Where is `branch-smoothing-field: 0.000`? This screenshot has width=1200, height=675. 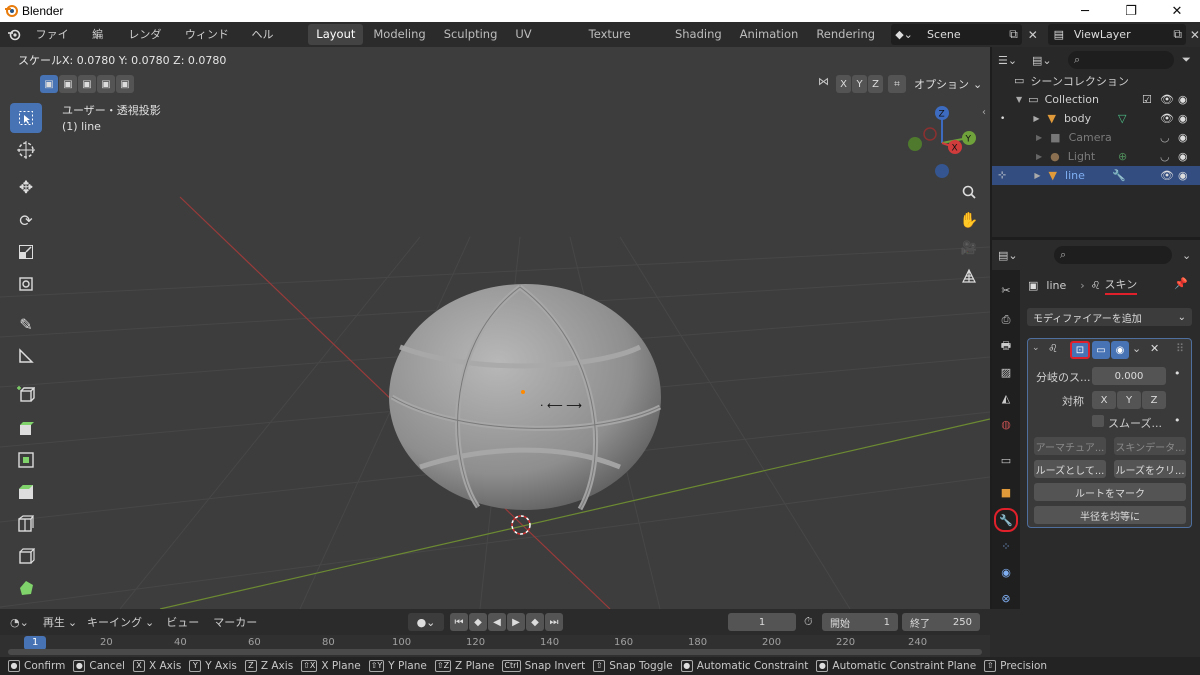
branch-smoothing-field: 0.000 is located at coordinates (1129, 376).